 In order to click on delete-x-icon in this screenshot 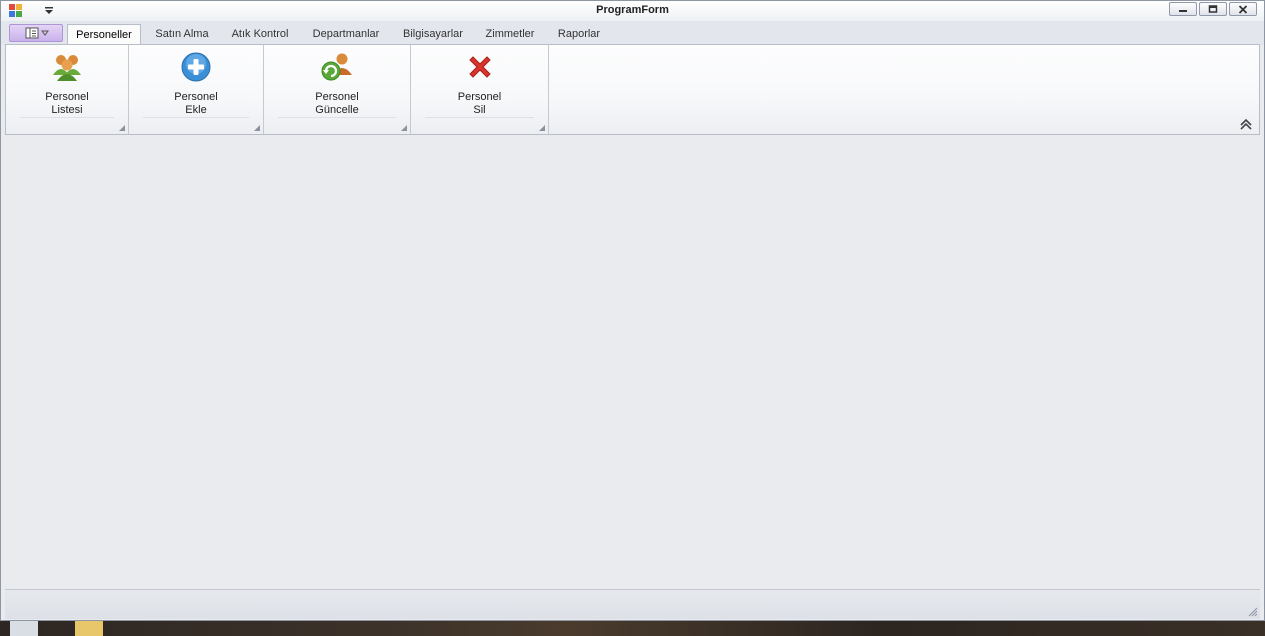, I will do `click(479, 67)`.